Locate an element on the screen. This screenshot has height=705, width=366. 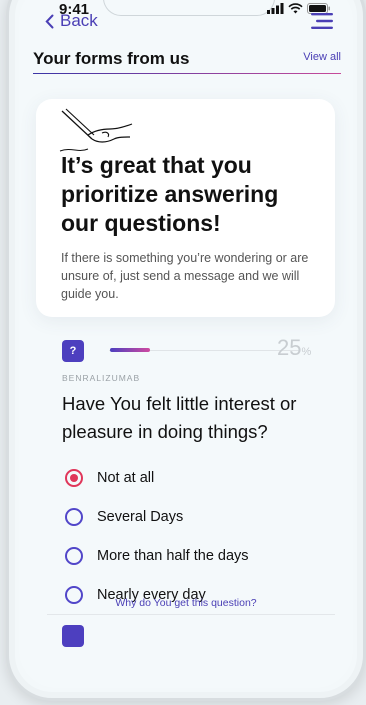
why-question-link: Why do You get this question? is located at coordinates (186, 603).